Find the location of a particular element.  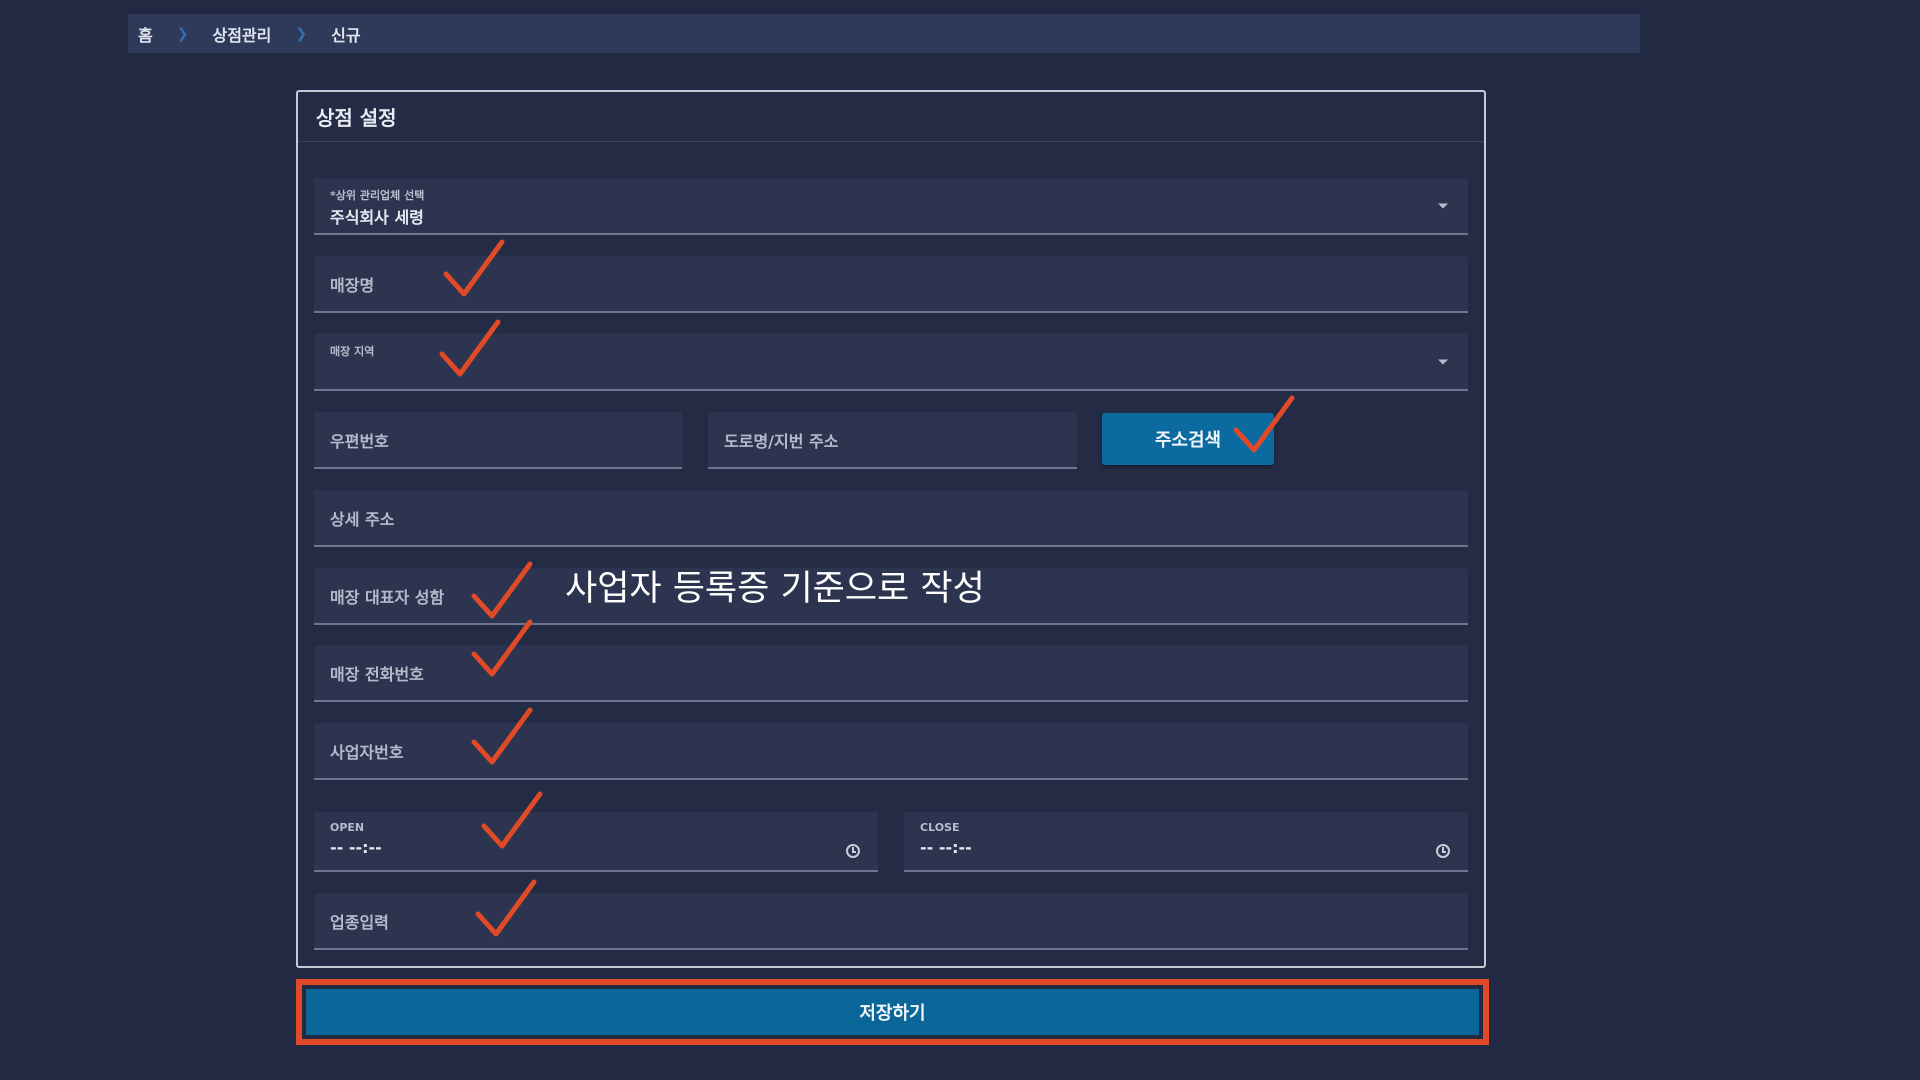

business-type-field: 업종입력 is located at coordinates (891, 921).